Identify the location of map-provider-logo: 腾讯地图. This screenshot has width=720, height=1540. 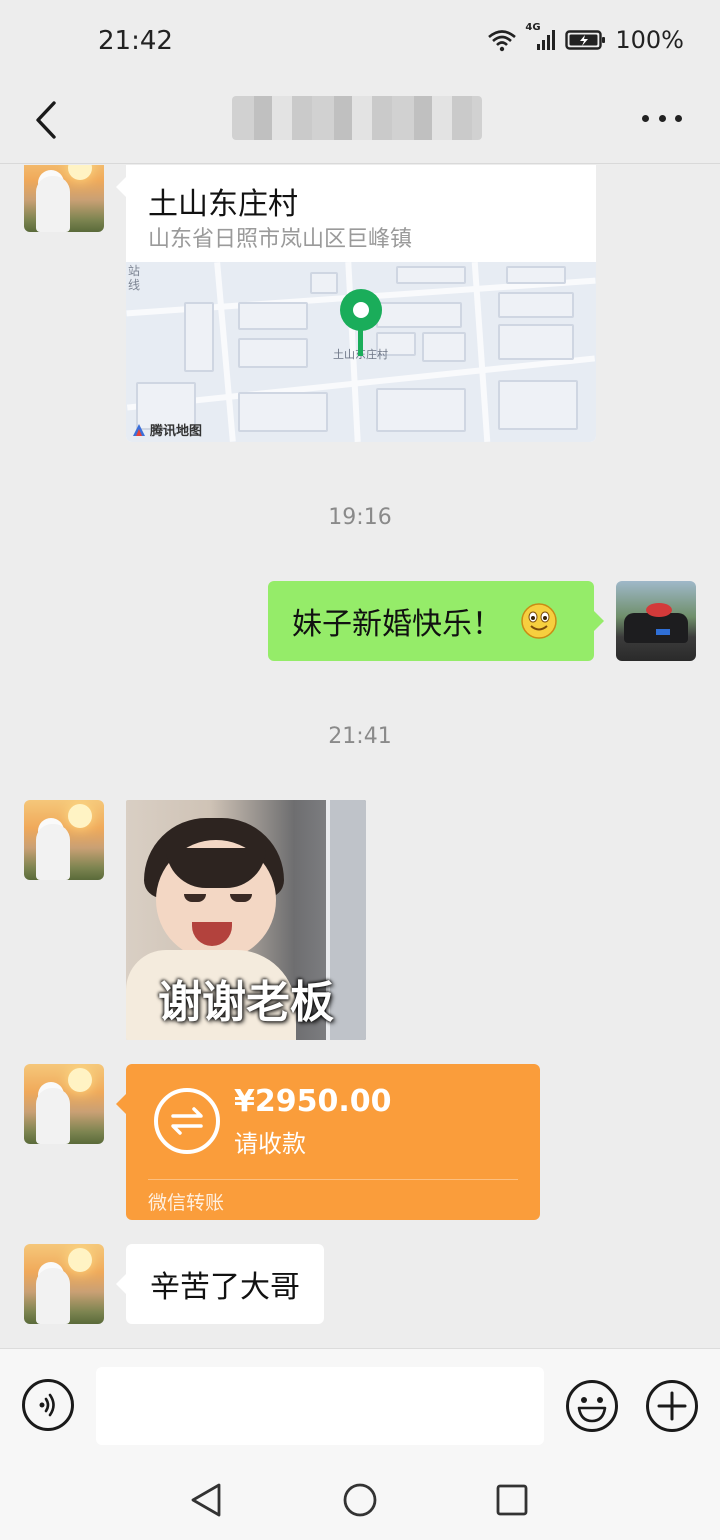
(167, 429).